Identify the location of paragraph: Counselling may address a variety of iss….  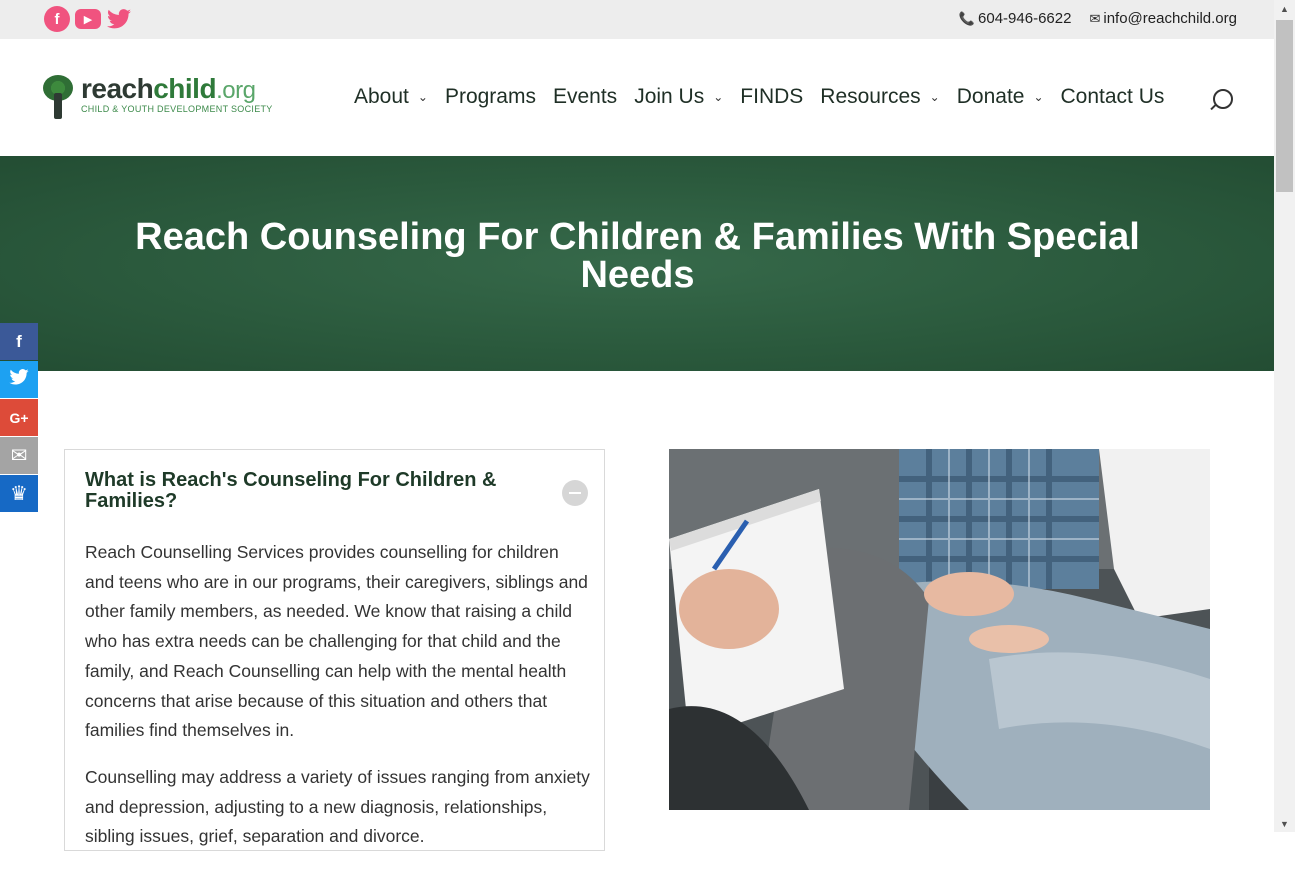
(337, 806).